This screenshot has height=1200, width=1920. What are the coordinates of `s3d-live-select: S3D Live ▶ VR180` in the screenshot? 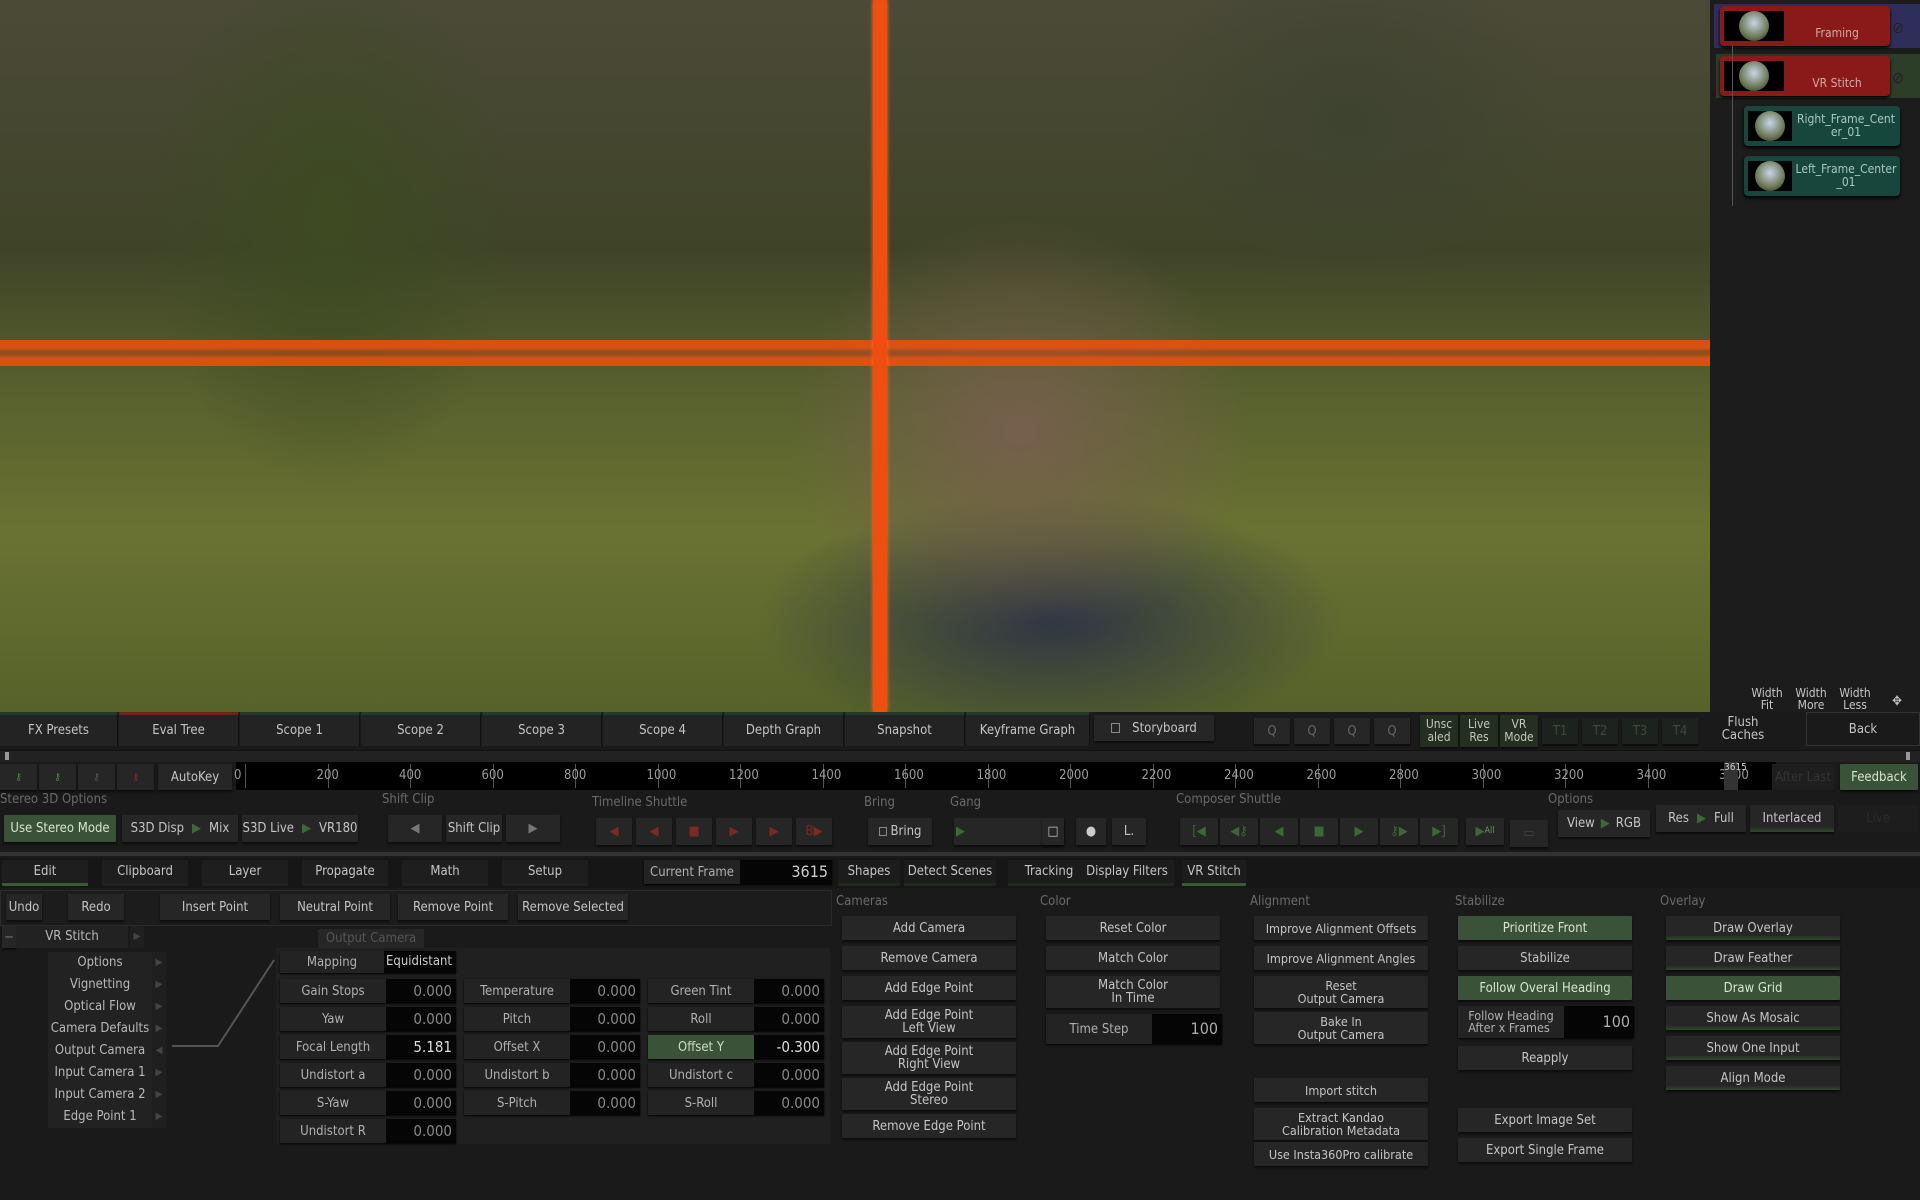 It's located at (300, 828).